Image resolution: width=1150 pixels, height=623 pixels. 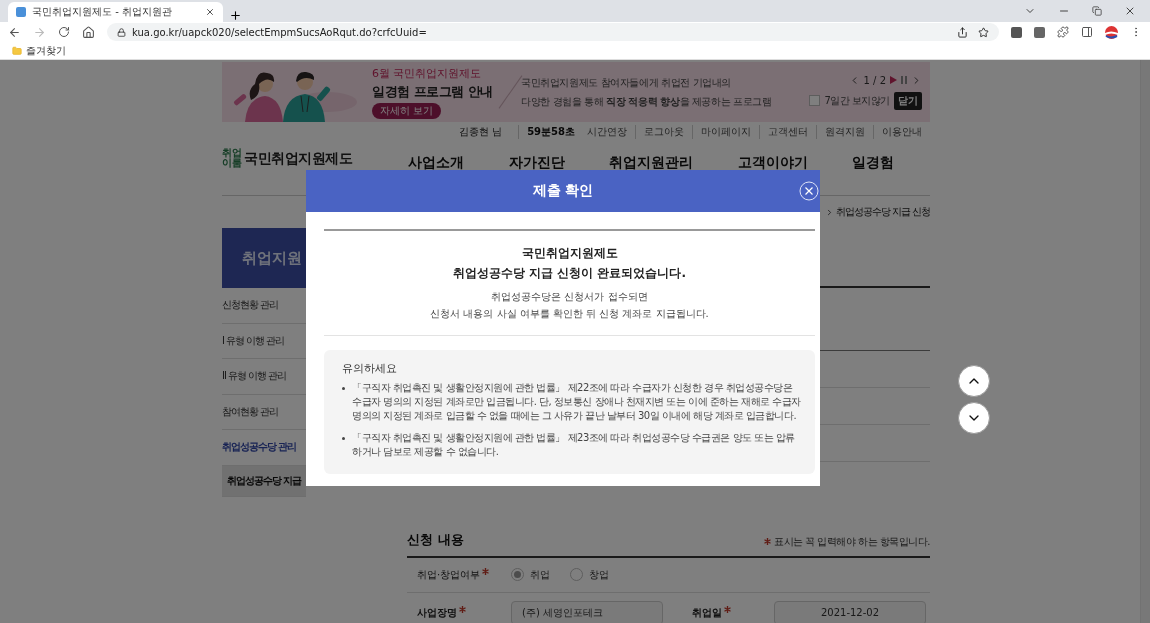 I want to click on checkbox-label: 7일간 보지않기, so click(x=857, y=100).